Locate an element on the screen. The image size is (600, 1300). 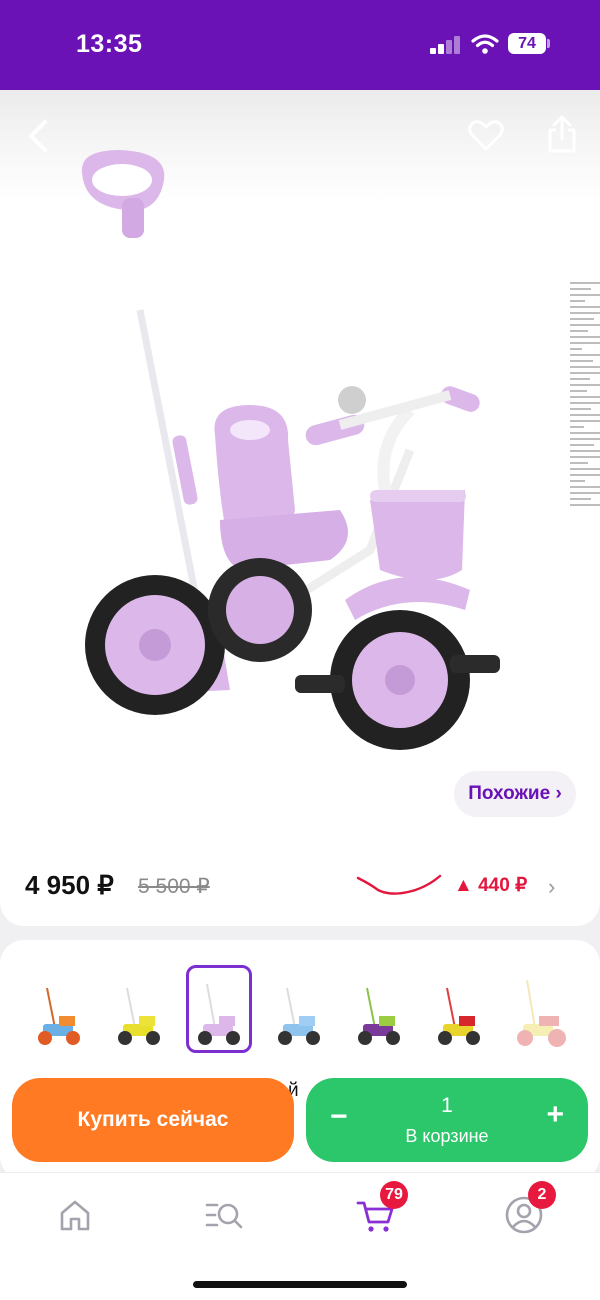
variant-red-yellow-alt is located at coordinates (539, 1009).